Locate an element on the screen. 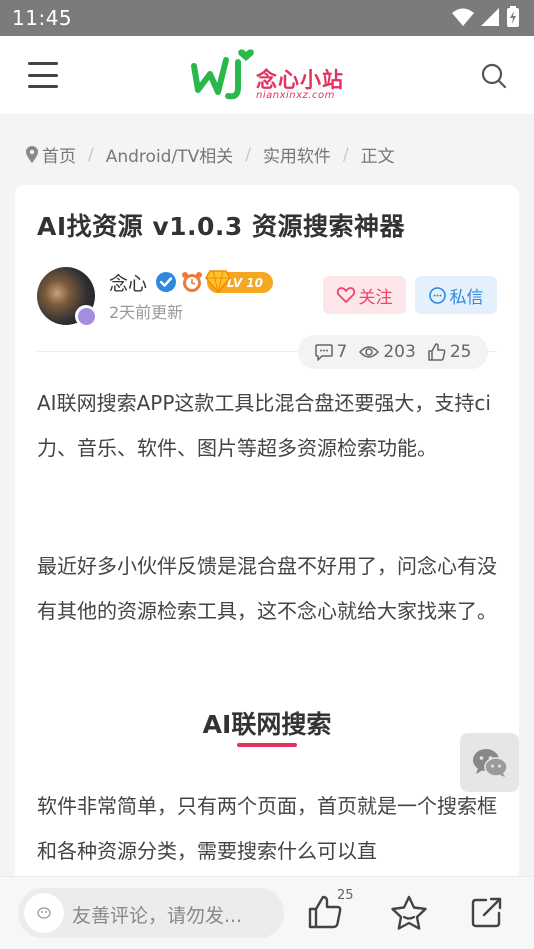 The width and height of the screenshot is (534, 949). message-button: 私信 is located at coordinates (456, 295).